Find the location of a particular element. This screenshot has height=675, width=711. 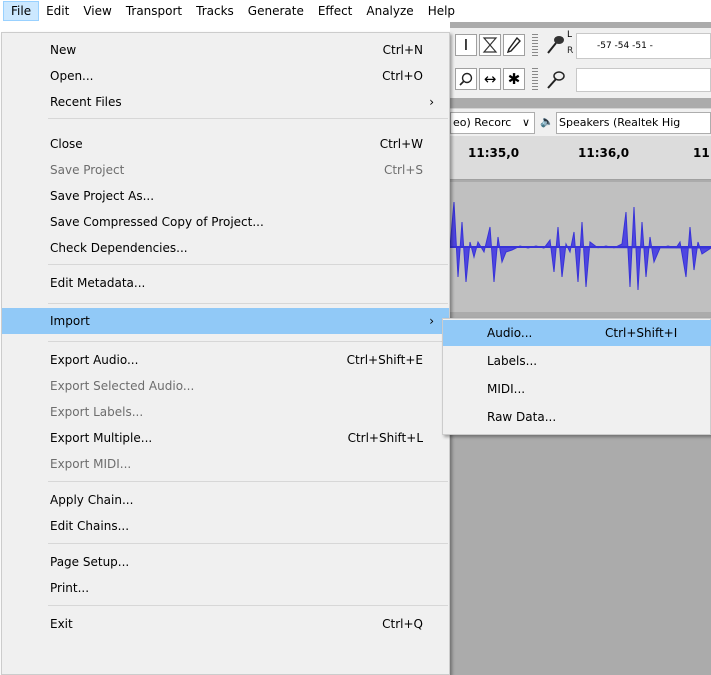

selection-tool-icon: I is located at coordinates (466, 45).